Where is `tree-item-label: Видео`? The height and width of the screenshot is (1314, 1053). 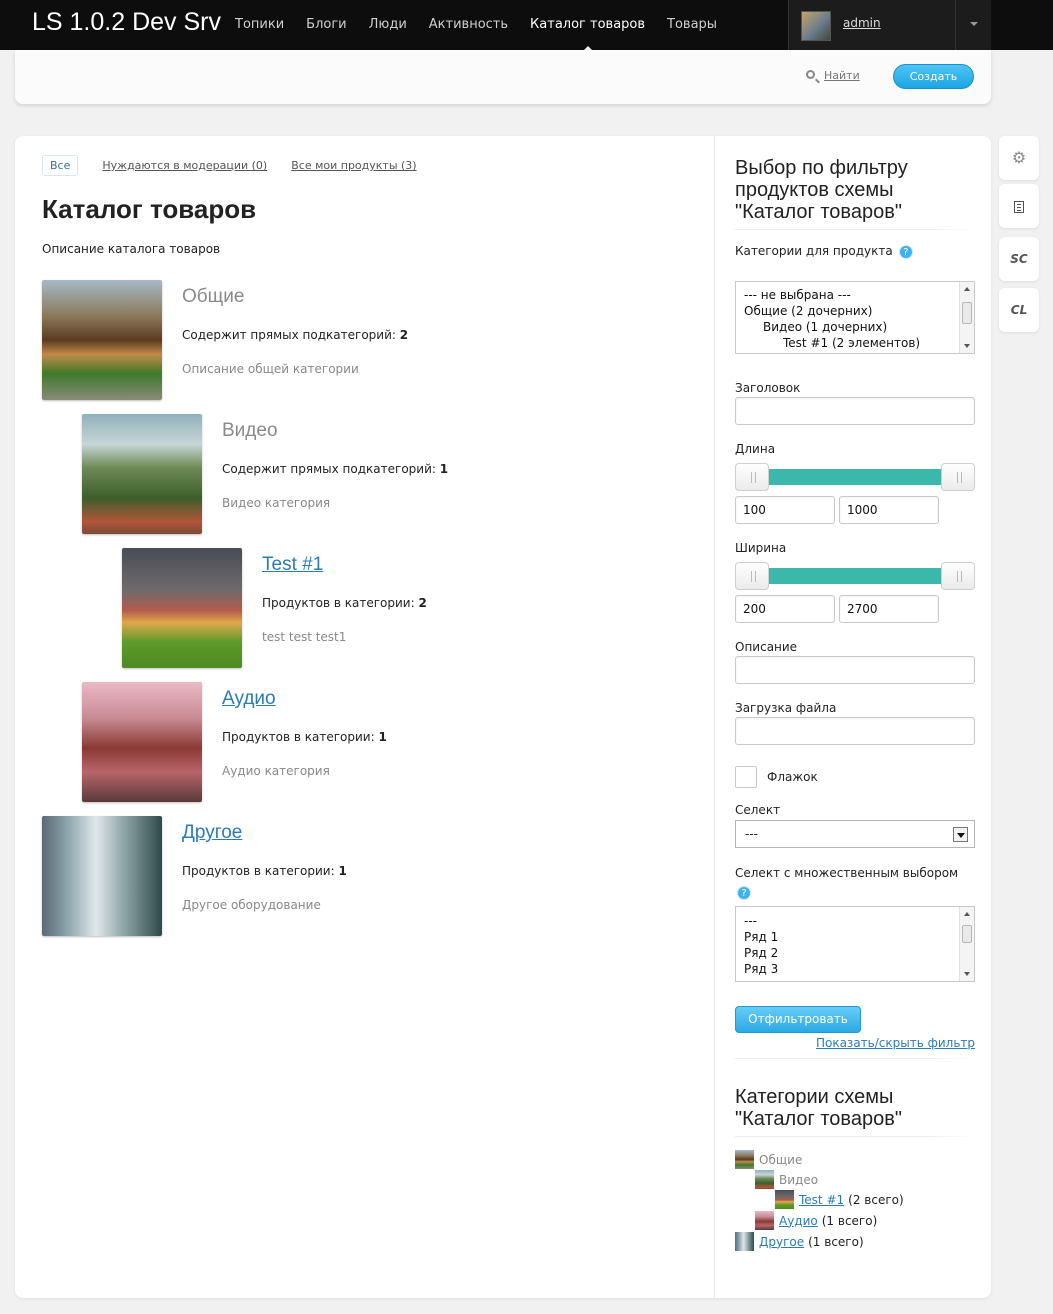 tree-item-label: Видео is located at coordinates (799, 1179).